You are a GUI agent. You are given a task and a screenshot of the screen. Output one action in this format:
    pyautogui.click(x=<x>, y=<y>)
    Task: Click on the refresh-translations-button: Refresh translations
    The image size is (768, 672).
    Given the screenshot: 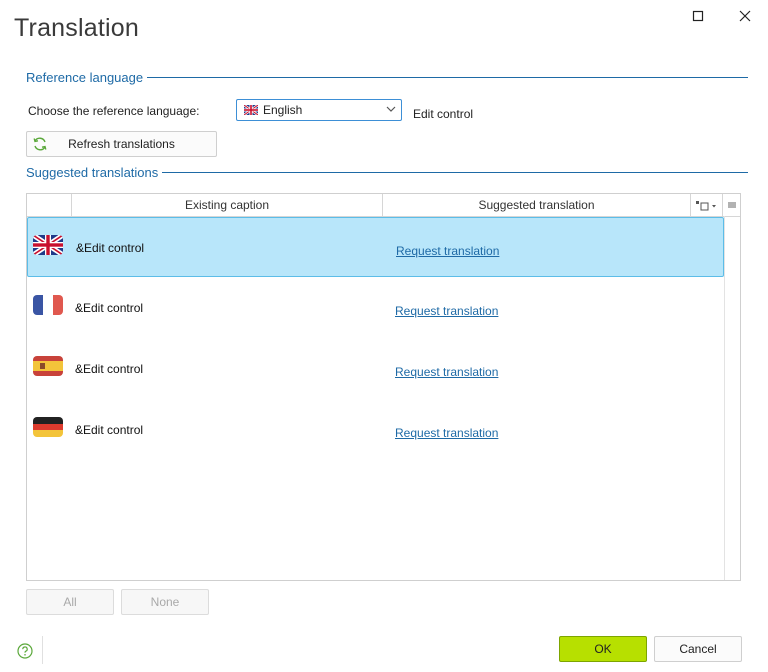 What is the action you would take?
    pyautogui.click(x=121, y=144)
    